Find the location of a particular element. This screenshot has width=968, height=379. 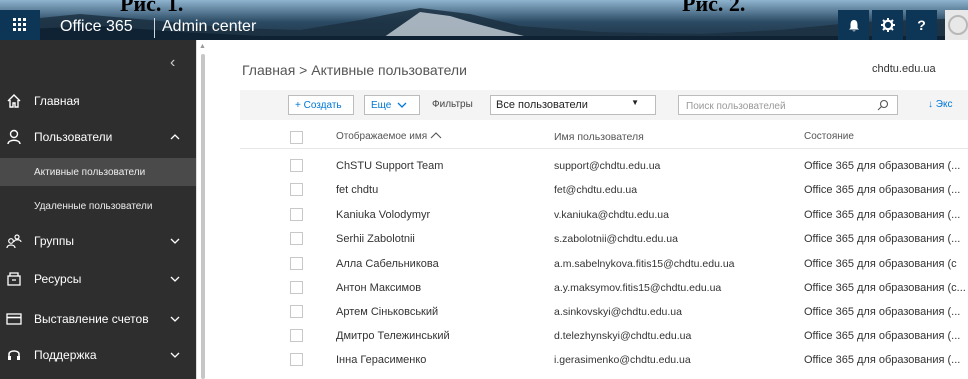

display-name: Дмитро Тележинський is located at coordinates (393, 336).